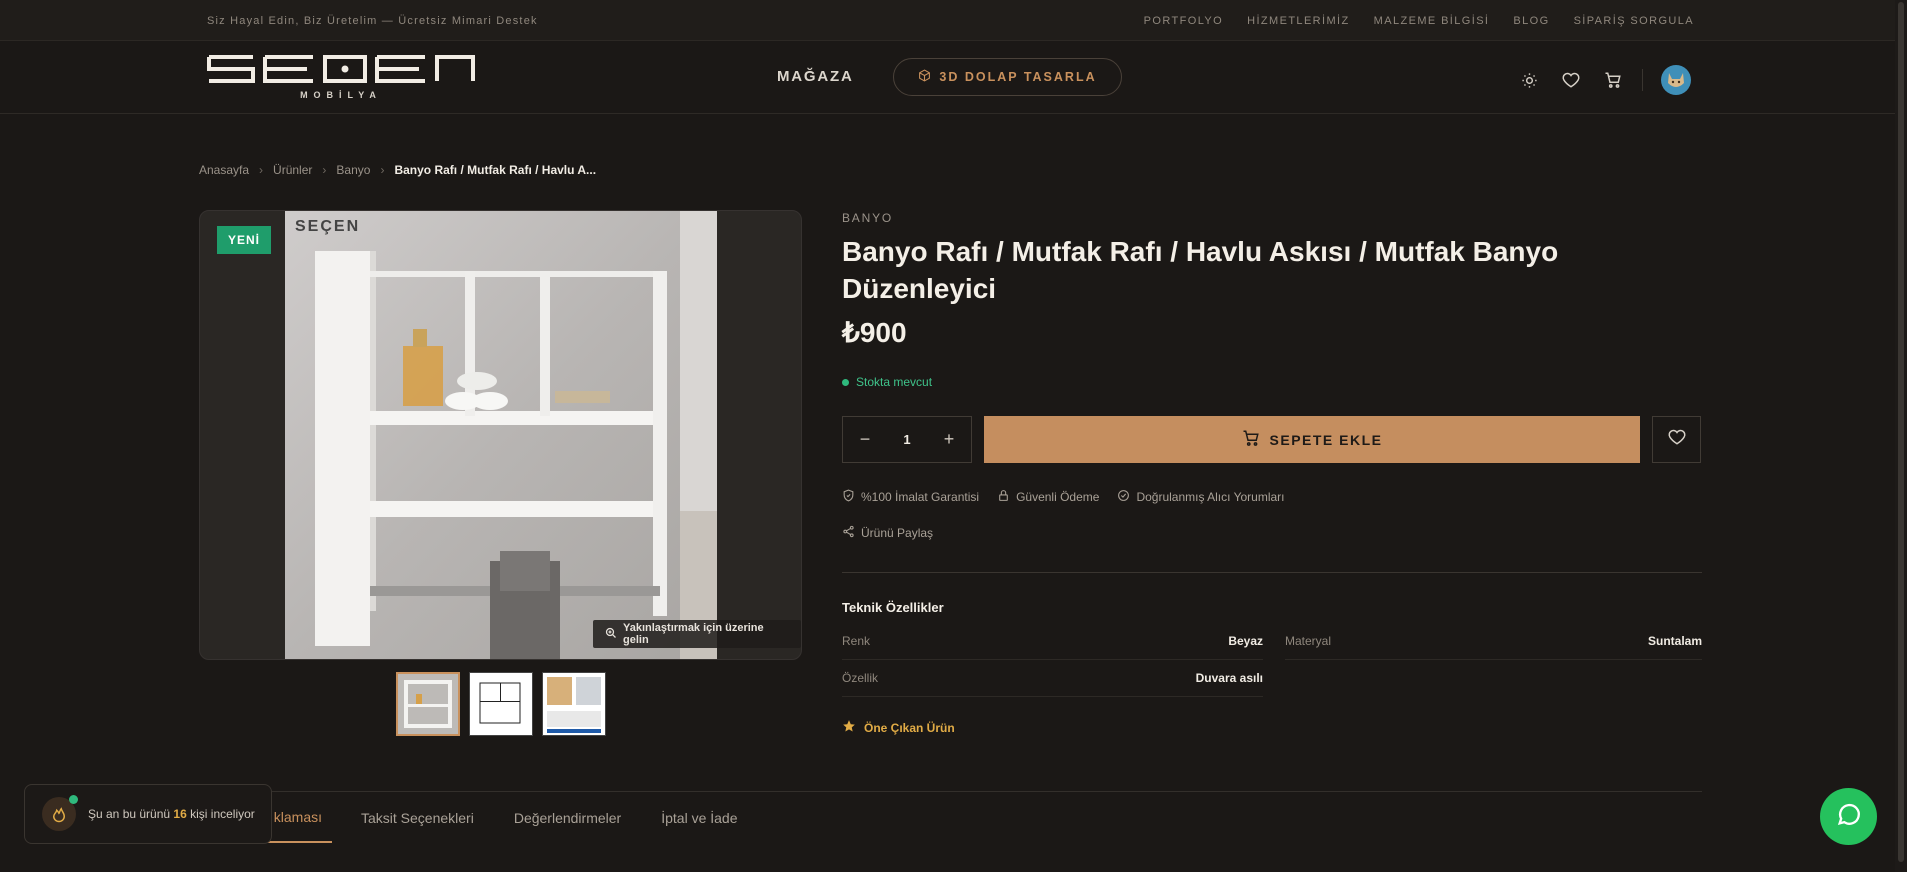 This screenshot has height=872, width=1907. Describe the element at coordinates (856, 641) in the screenshot. I see `spec-key: Renk` at that location.